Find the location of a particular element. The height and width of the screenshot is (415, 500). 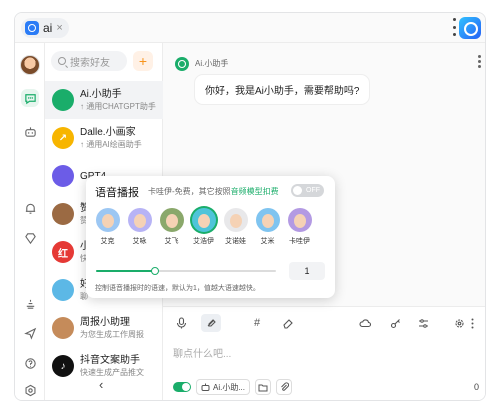

cloud-icon is located at coordinates (365, 323).